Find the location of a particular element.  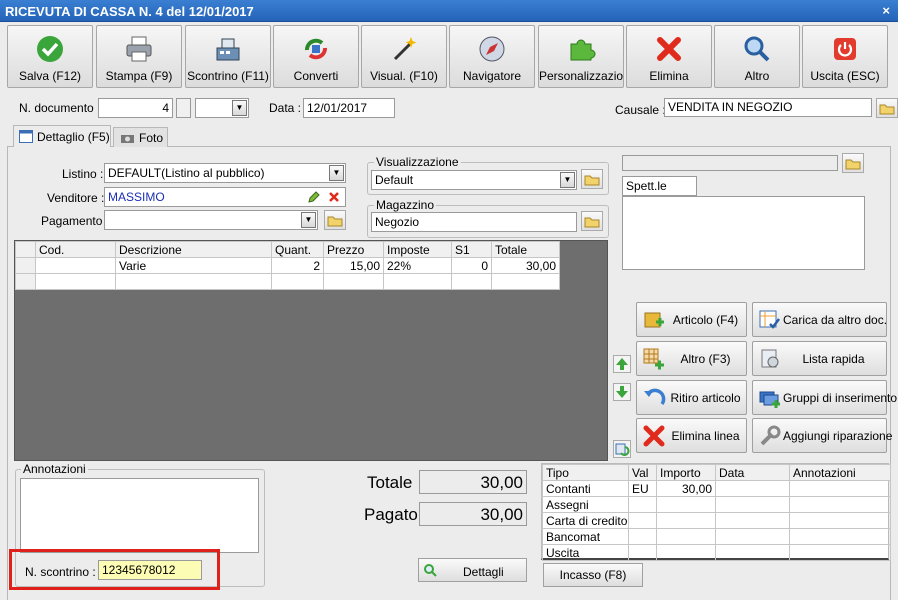

cell-s1: 0 is located at coordinates (471, 265).